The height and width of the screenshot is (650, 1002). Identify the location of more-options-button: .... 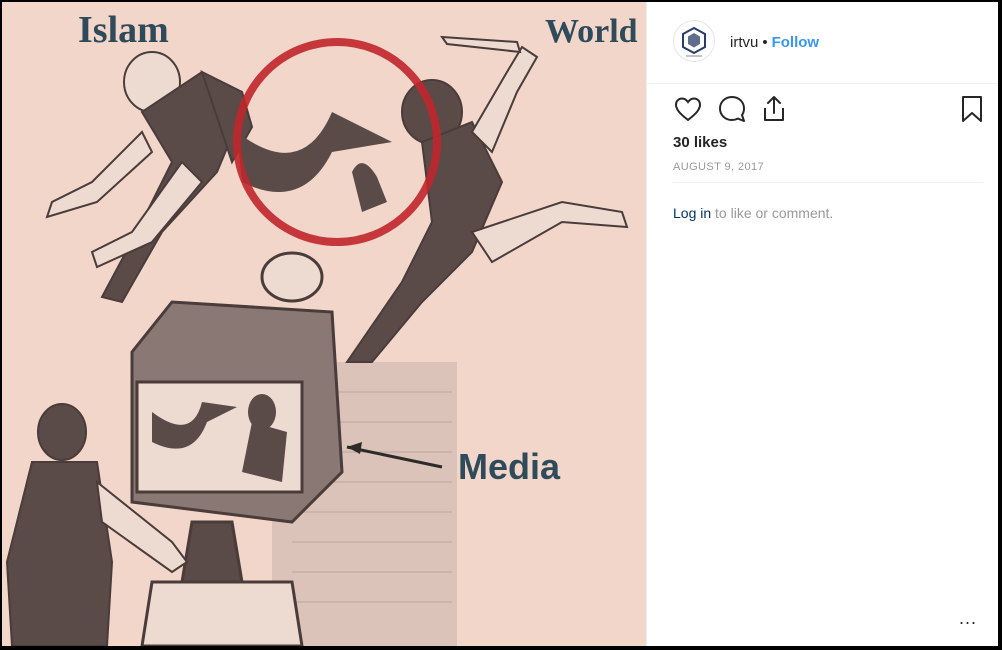
(968, 618).